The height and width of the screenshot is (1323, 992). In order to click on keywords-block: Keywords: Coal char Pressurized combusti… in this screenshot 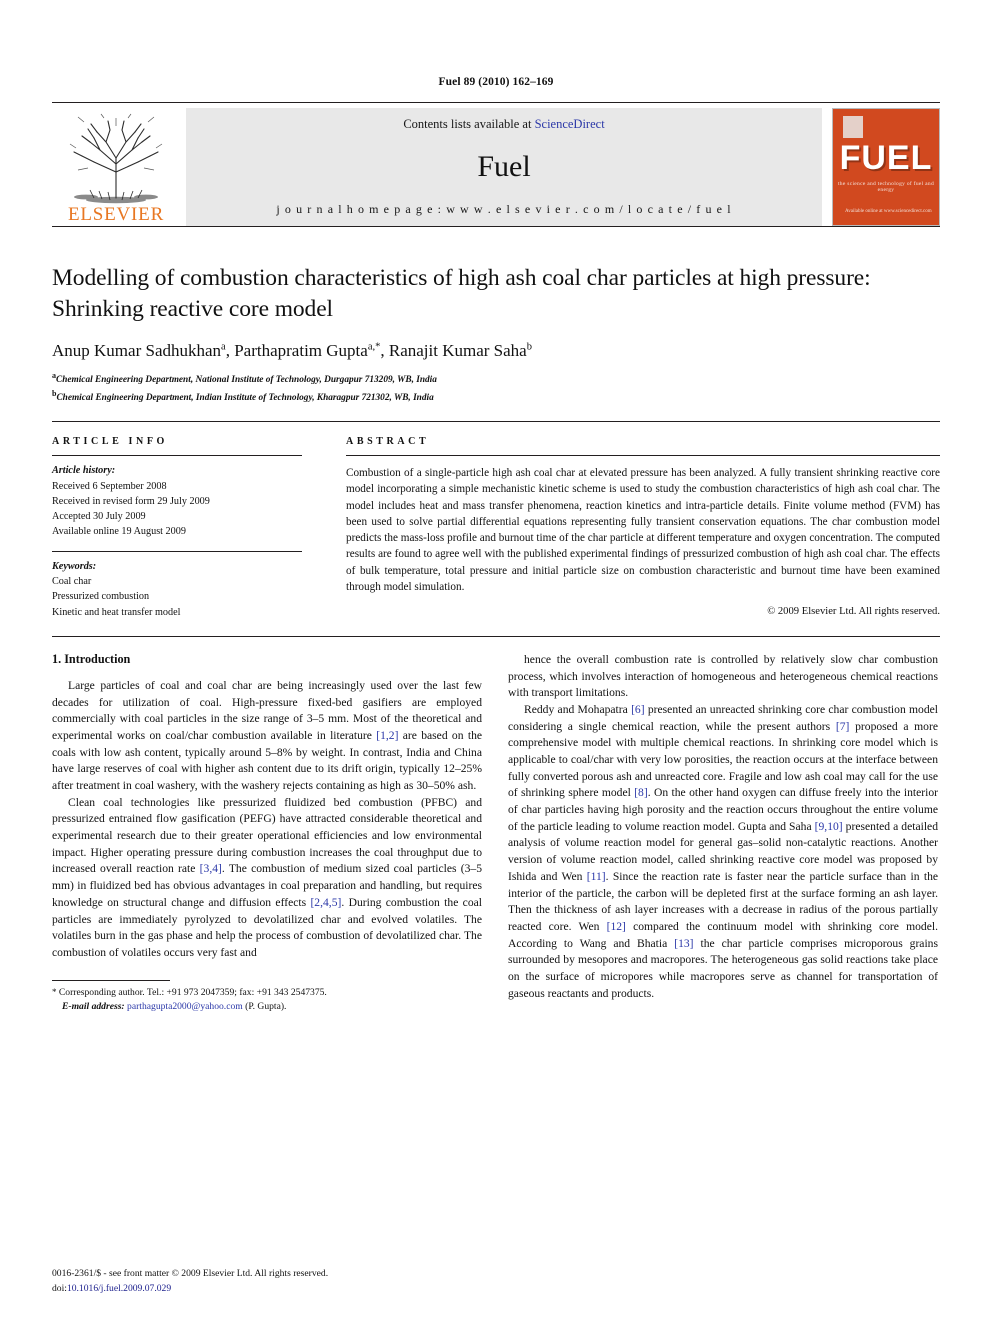, I will do `click(177, 585)`.